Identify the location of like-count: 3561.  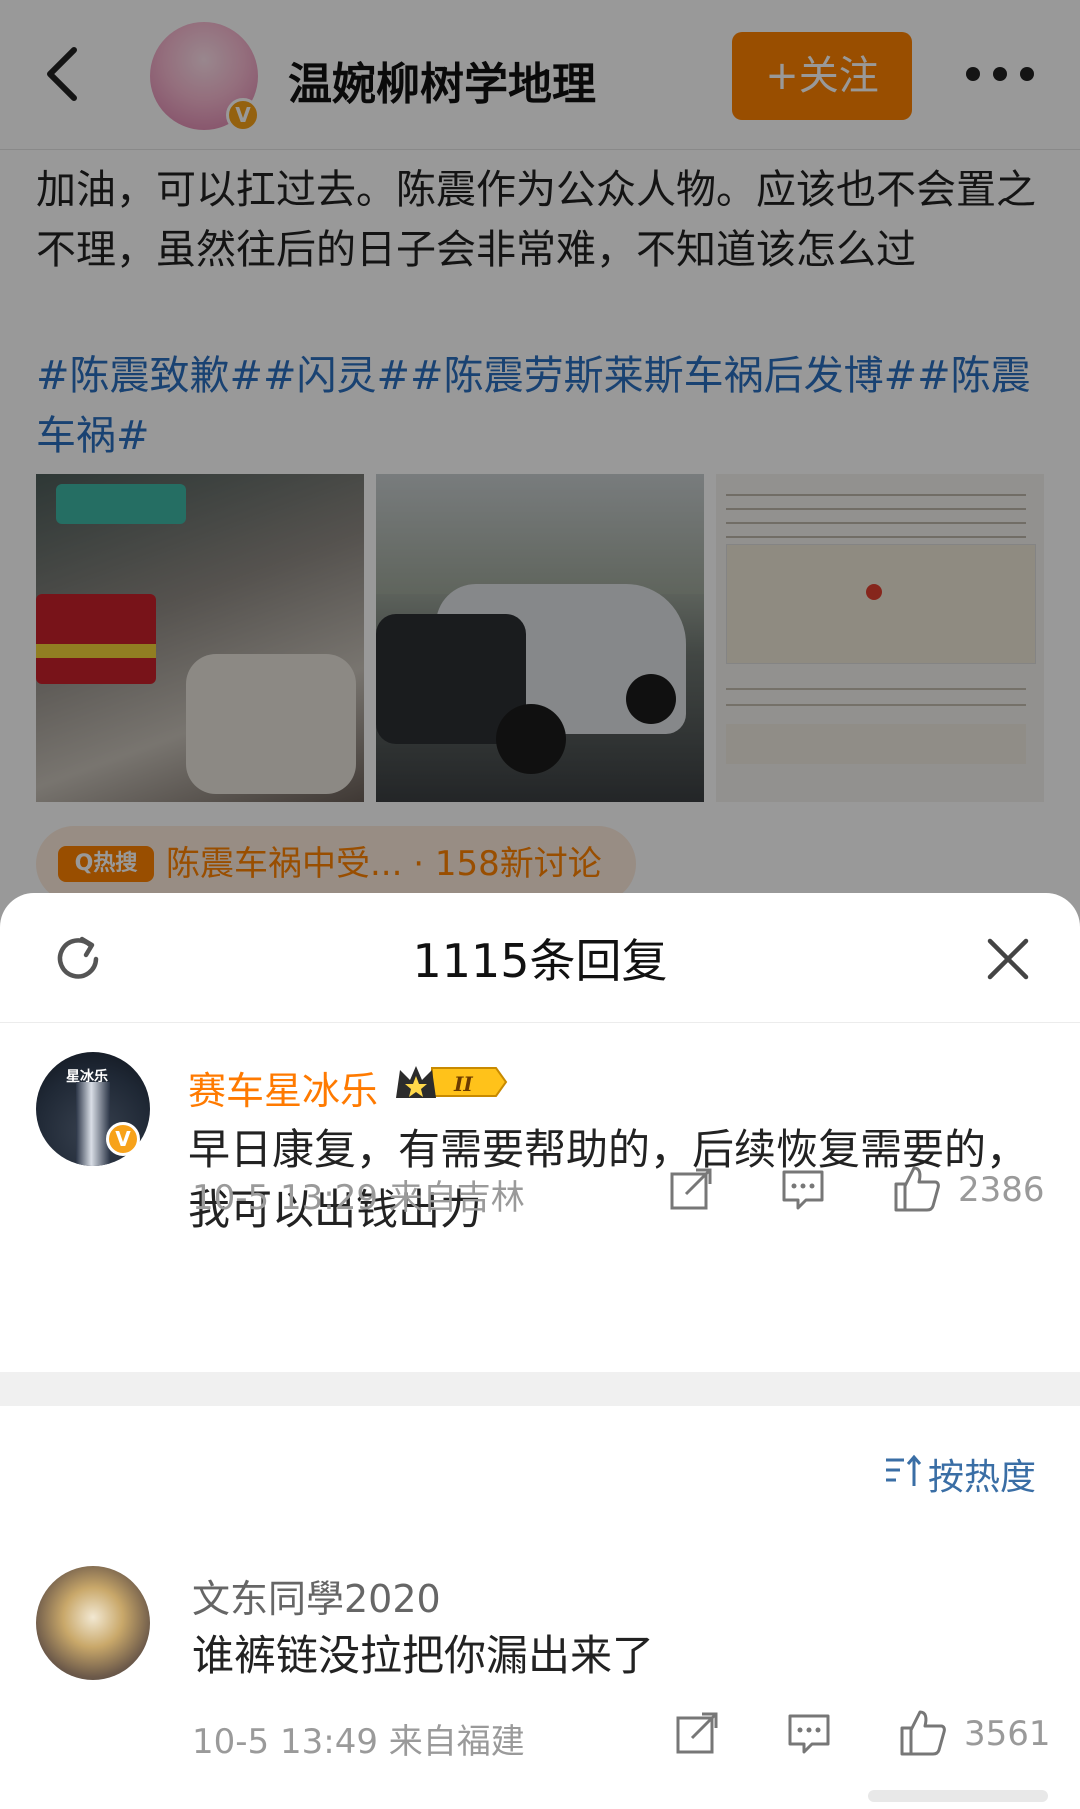
(1007, 1734).